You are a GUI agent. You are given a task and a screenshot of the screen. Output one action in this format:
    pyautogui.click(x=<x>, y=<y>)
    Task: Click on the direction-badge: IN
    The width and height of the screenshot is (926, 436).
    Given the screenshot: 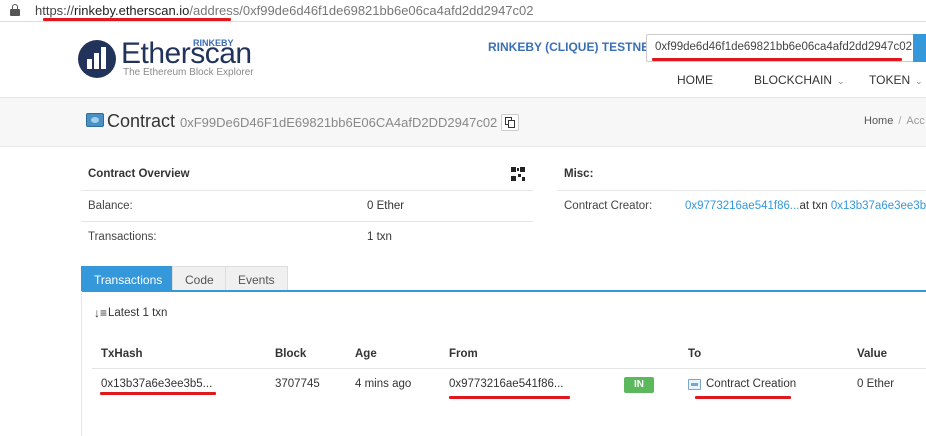 What is the action you would take?
    pyautogui.click(x=639, y=385)
    